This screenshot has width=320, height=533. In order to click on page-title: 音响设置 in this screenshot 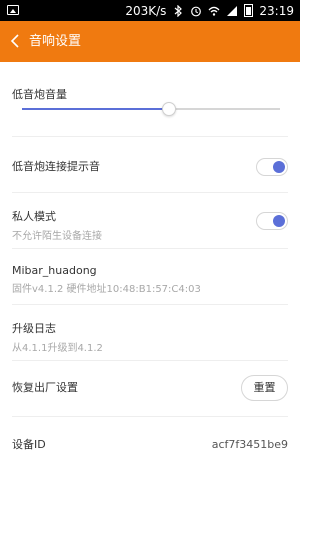, I will do `click(55, 41)`.